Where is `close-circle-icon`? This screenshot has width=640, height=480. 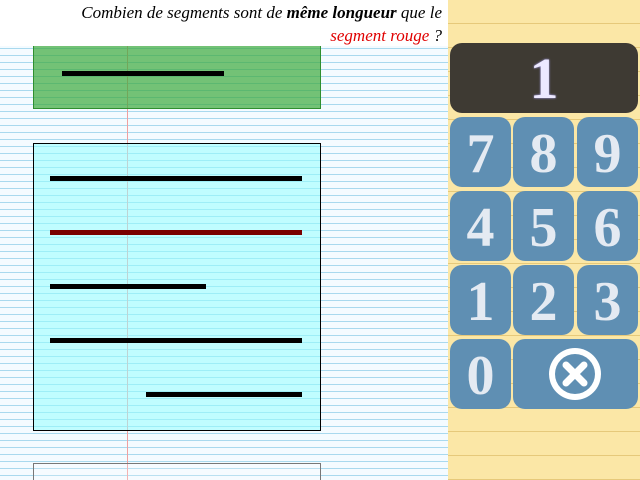
close-circle-icon is located at coordinates (575, 374).